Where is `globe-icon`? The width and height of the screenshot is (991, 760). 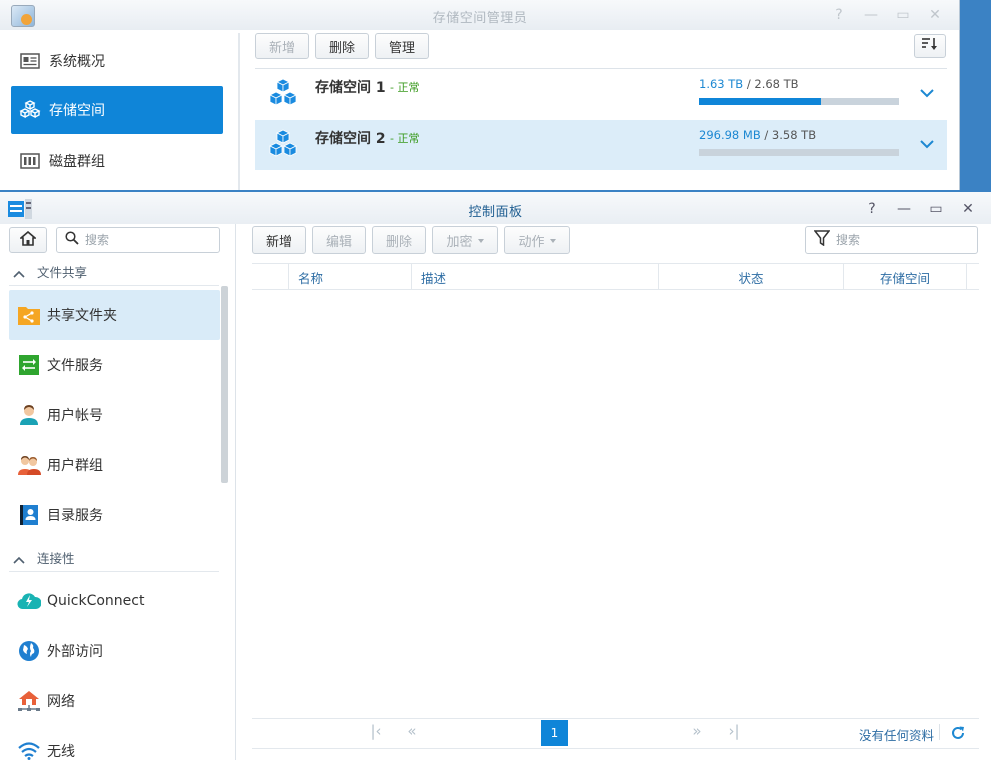 globe-icon is located at coordinates (29, 651).